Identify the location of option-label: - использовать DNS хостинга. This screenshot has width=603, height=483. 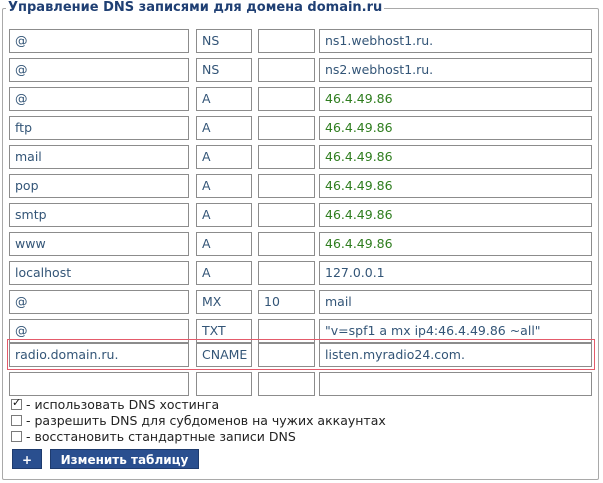
(123, 404).